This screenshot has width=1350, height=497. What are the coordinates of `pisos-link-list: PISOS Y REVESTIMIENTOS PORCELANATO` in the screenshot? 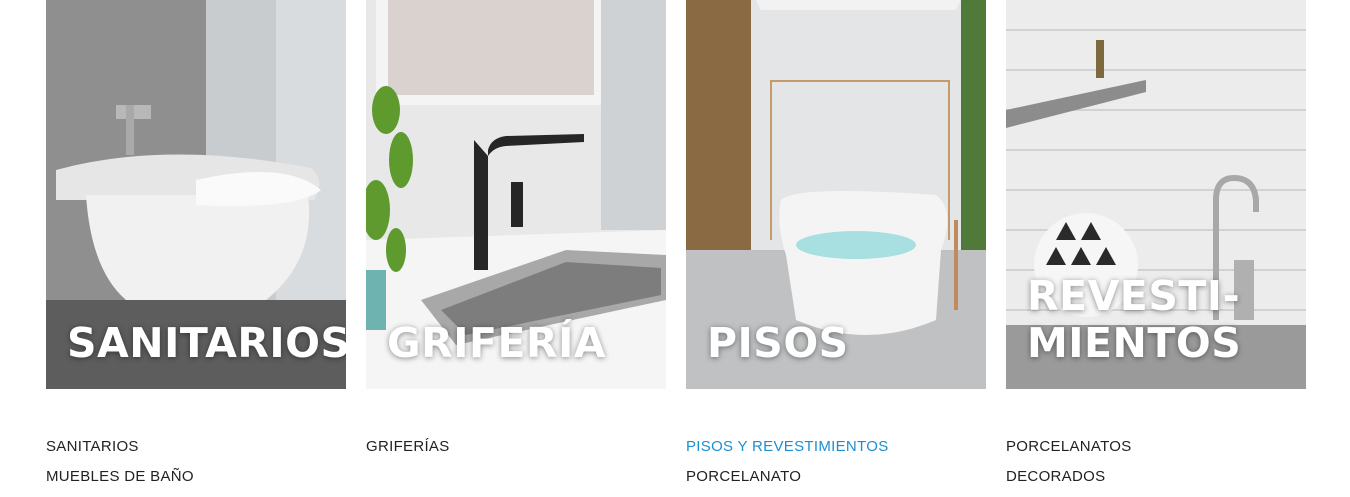 It's located at (836, 467).